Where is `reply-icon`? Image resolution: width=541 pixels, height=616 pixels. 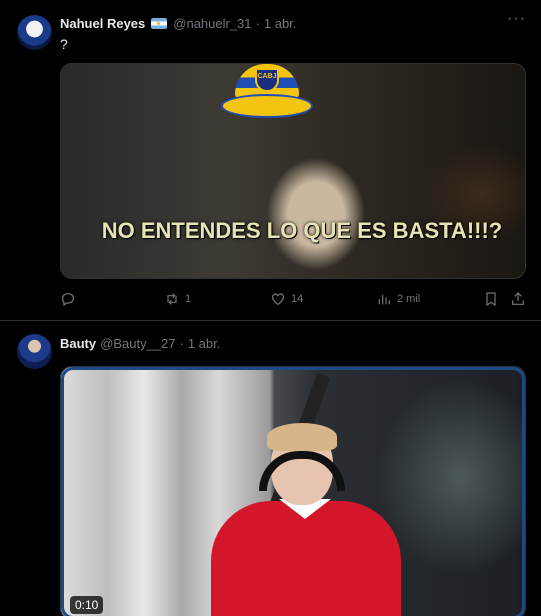 reply-icon is located at coordinates (68, 300).